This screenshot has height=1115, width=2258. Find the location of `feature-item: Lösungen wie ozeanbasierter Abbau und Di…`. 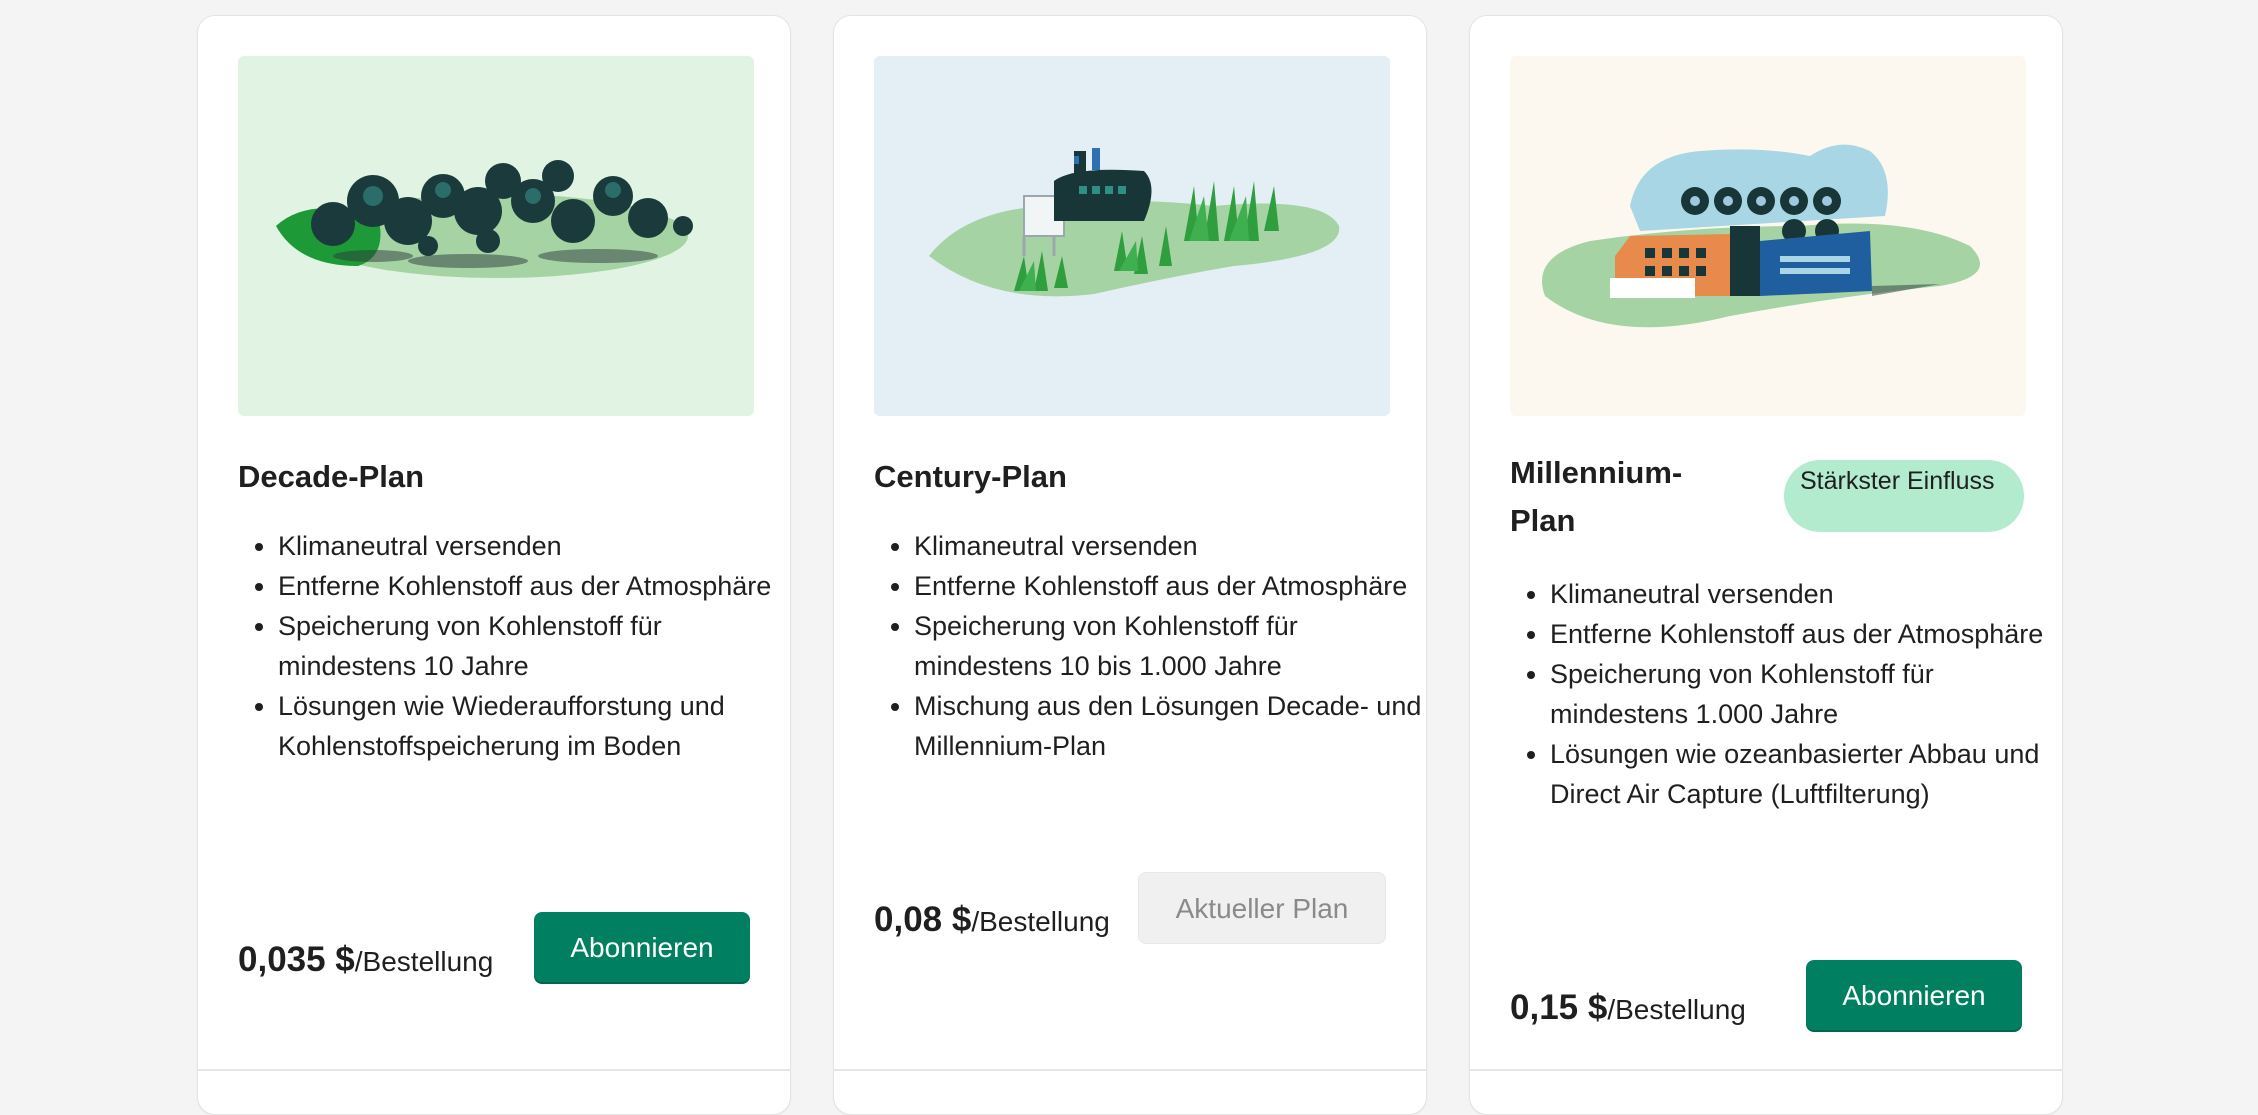

feature-item: Lösungen wie ozeanbasierter Abbau und Di… is located at coordinates (1810, 774).